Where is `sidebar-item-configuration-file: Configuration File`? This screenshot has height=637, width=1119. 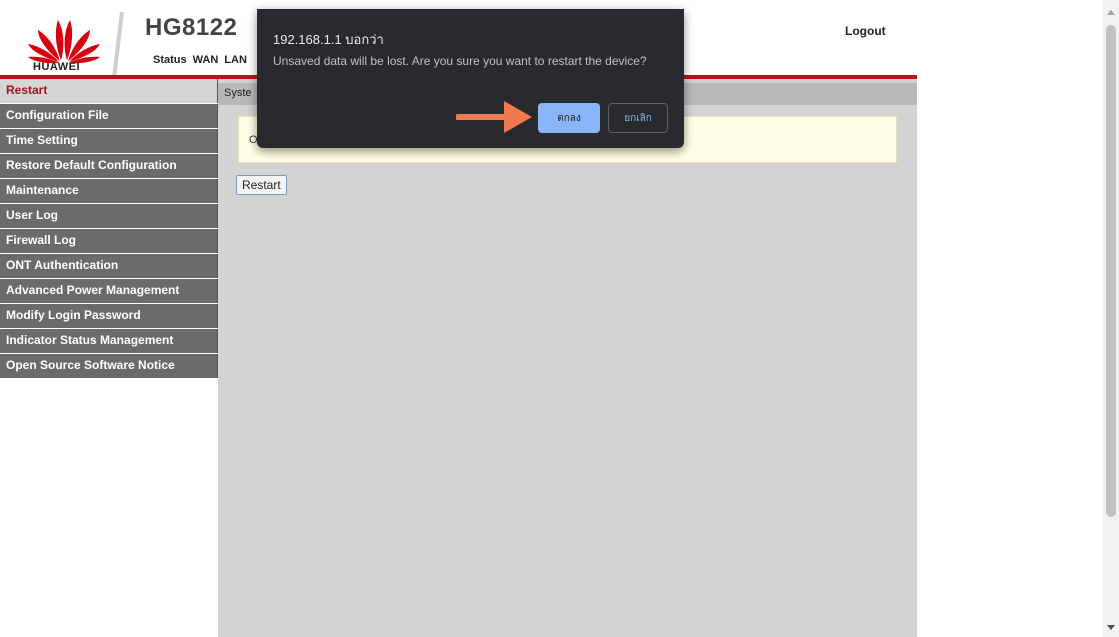
sidebar-item-configuration-file: Configuration File is located at coordinates (109, 116).